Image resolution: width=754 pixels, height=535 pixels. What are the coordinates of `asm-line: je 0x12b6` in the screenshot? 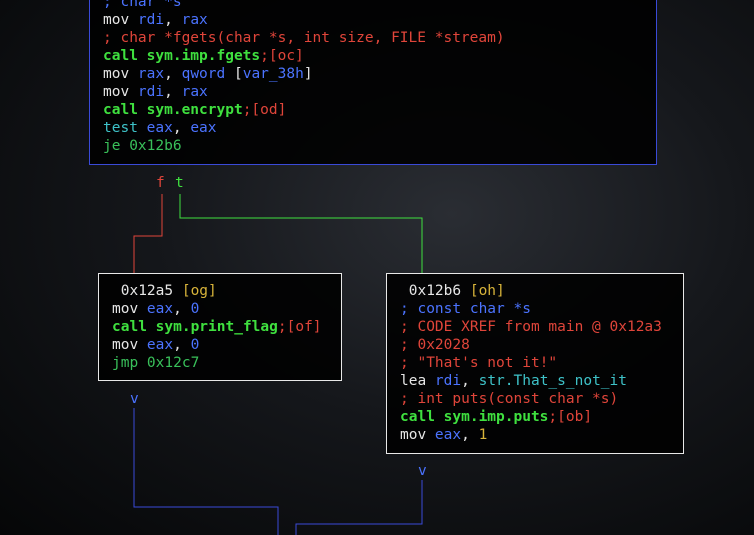 It's located at (142, 146).